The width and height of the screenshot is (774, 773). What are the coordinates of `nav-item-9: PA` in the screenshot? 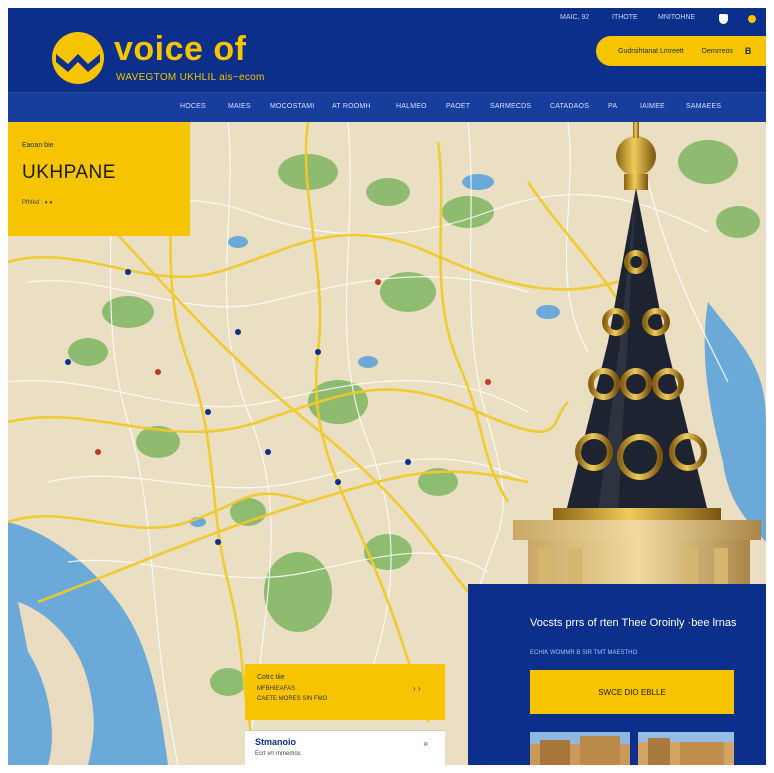 It's located at (612, 106).